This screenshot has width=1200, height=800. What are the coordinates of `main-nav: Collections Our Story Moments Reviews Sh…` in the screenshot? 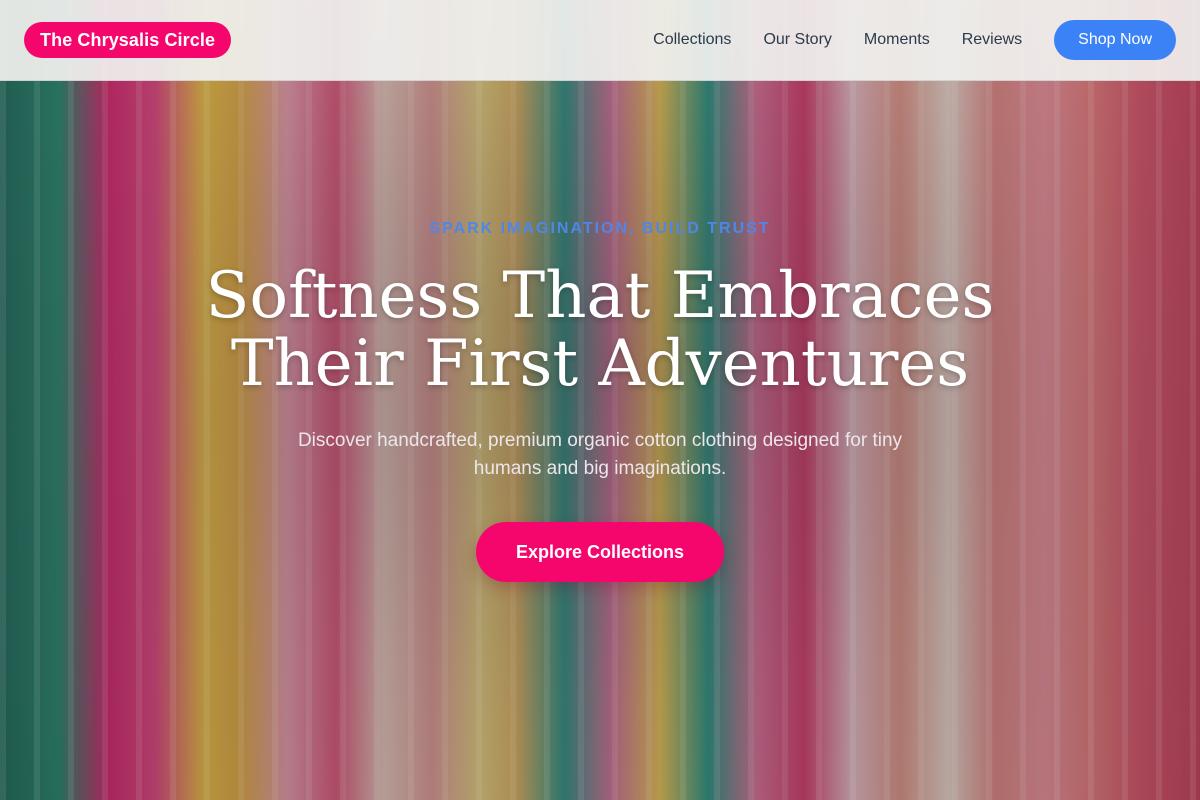 It's located at (914, 40).